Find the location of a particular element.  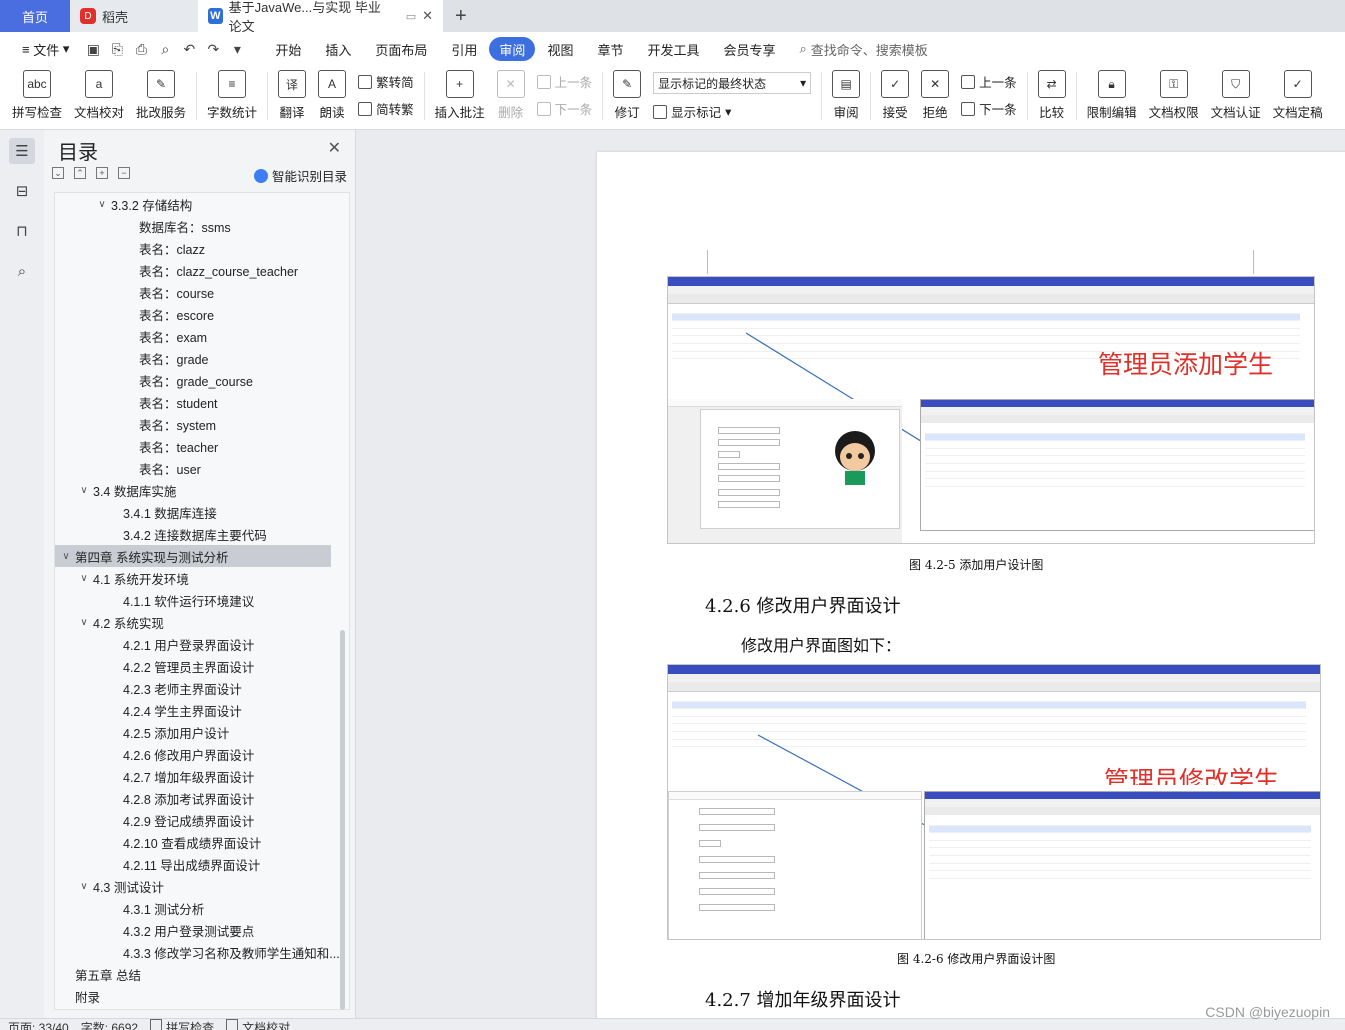

toc-item: 表名：course is located at coordinates (202, 292).